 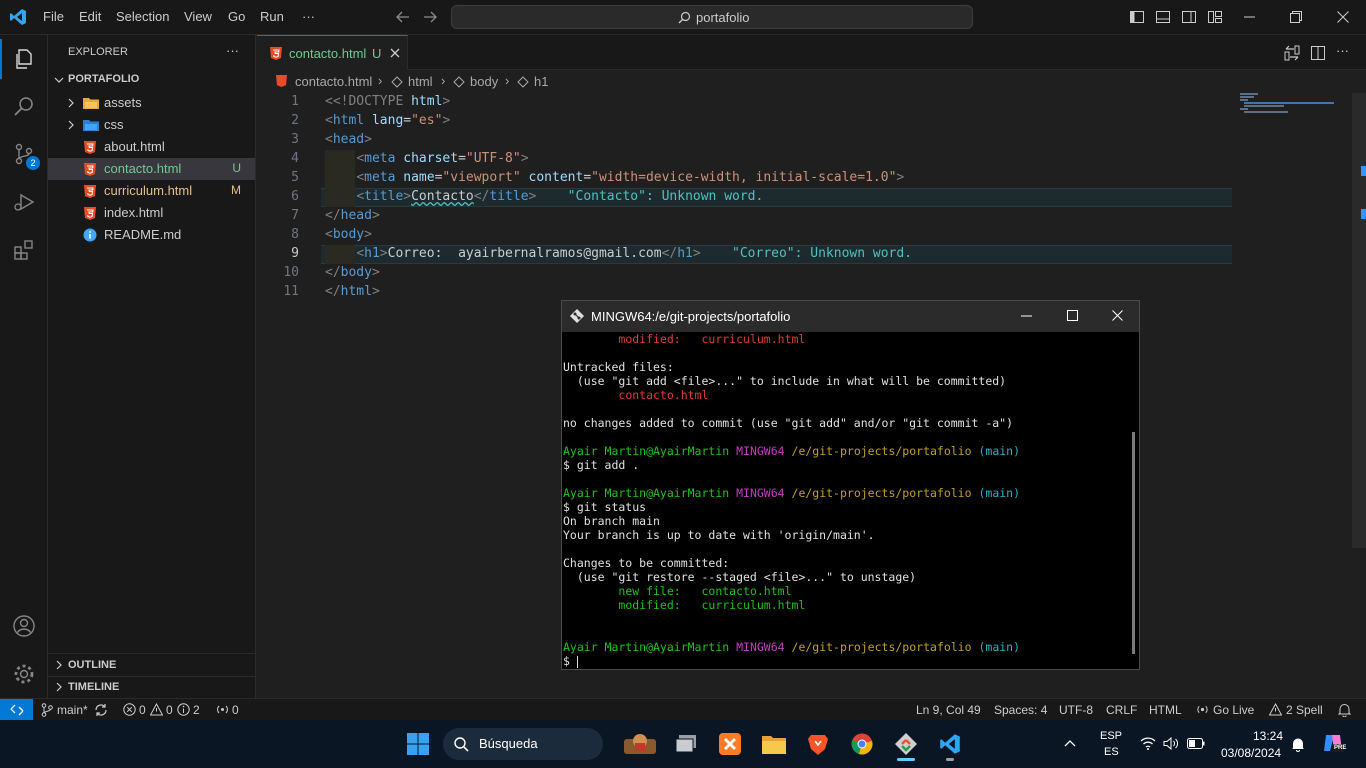 What do you see at coordinates (24, 626) in the screenshot?
I see `accounts-icon` at bounding box center [24, 626].